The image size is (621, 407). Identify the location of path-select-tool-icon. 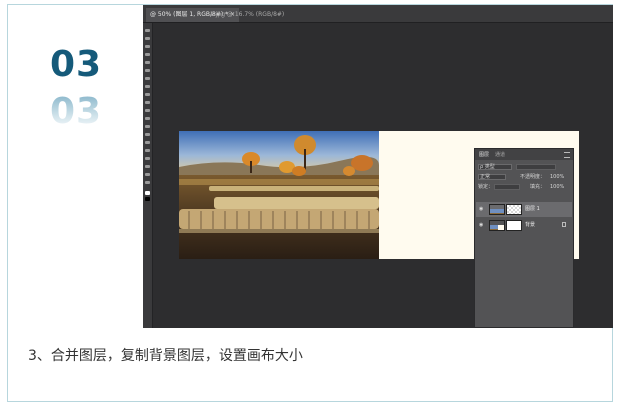
(147, 158).